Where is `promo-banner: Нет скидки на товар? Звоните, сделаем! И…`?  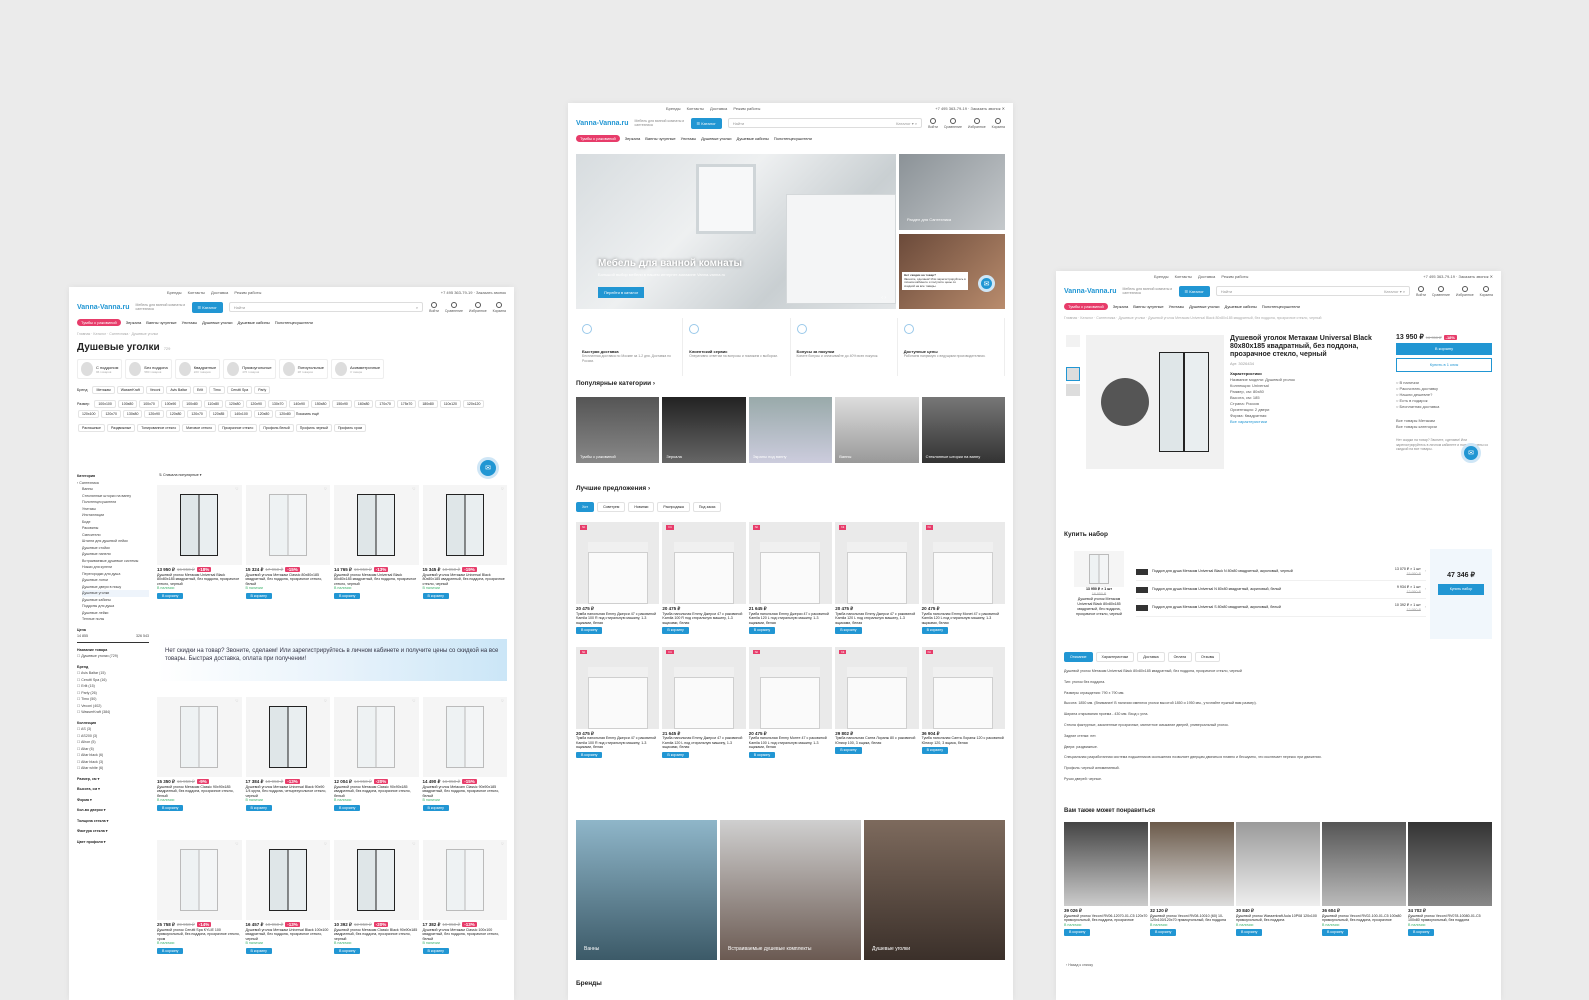
promo-banner: Нет скидки на товар? Звоните, сделаем! И… is located at coordinates (332, 660).